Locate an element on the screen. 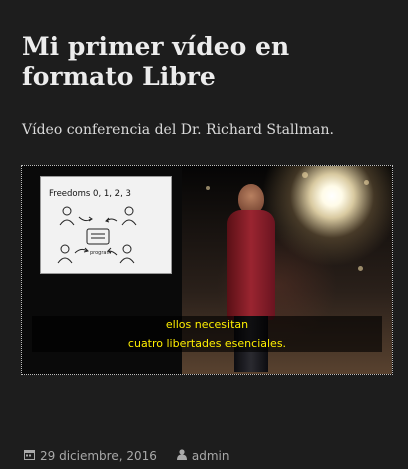 This screenshot has height=469, width=408. calendar-icon is located at coordinates (29, 456).